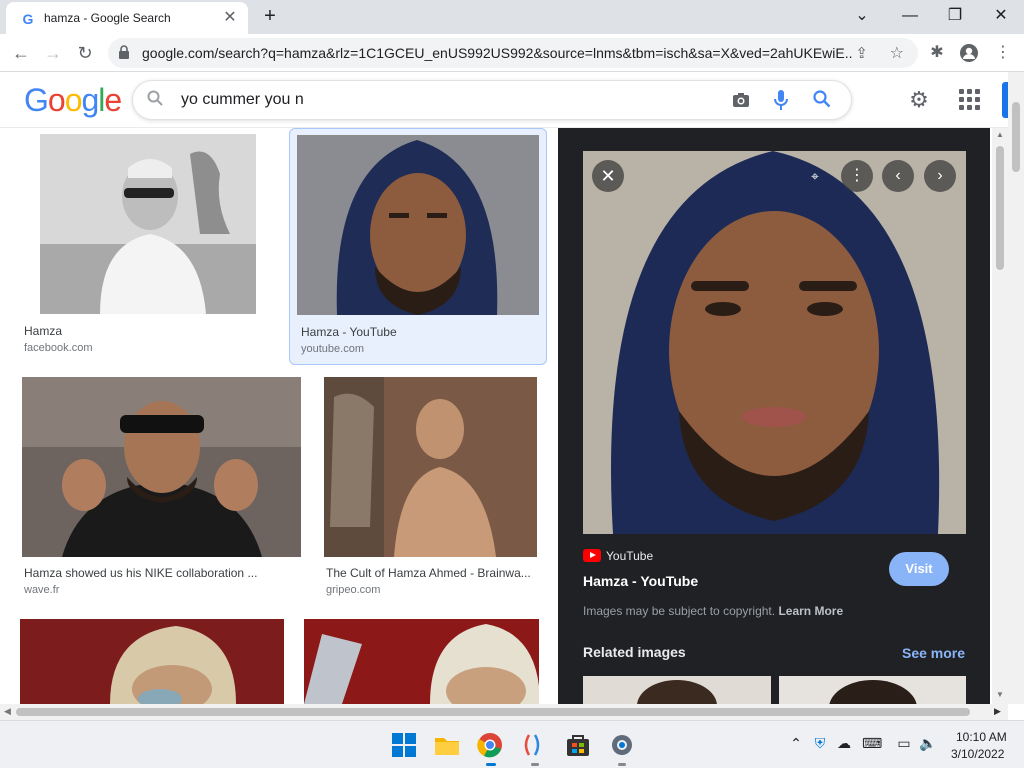  I want to click on cloud-offline-icon: ☁, so click(844, 743).